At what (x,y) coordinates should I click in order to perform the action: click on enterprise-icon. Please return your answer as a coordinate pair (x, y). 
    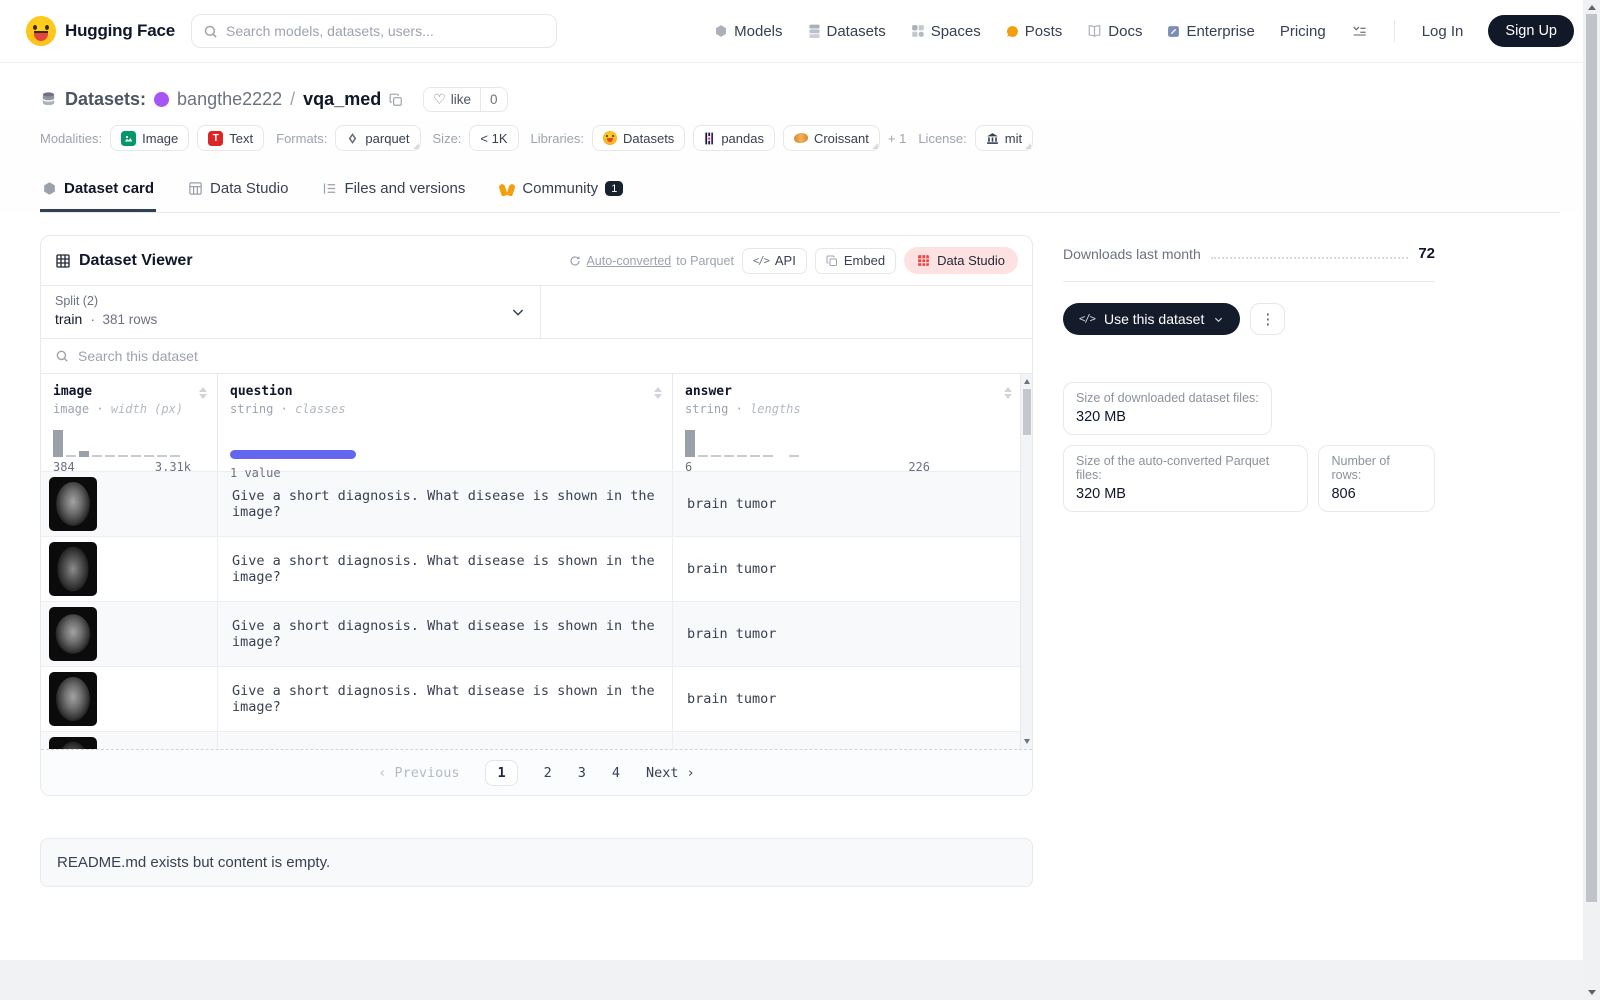
    Looking at the image, I should click on (1173, 31).